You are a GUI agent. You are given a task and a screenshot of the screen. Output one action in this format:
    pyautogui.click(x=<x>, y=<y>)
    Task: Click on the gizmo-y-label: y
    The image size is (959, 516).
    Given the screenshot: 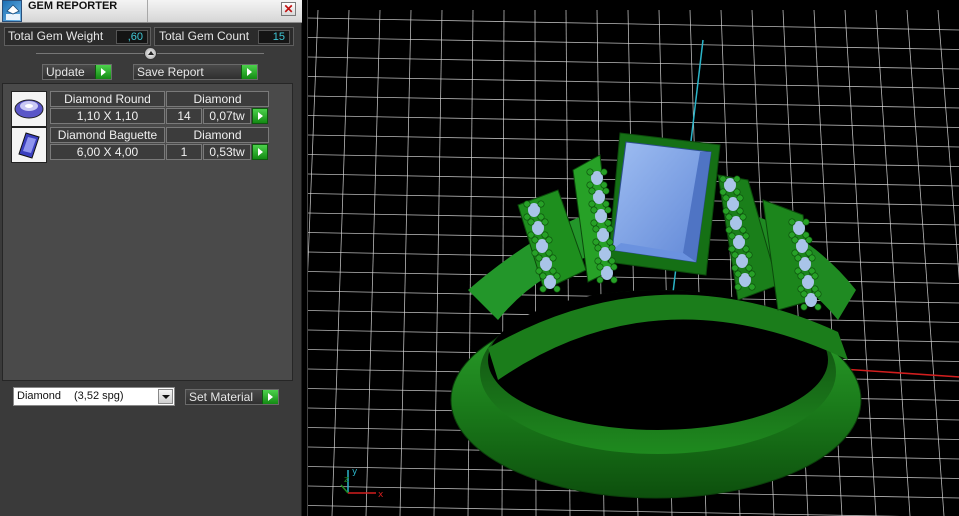 What is the action you would take?
    pyautogui.click(x=355, y=472)
    